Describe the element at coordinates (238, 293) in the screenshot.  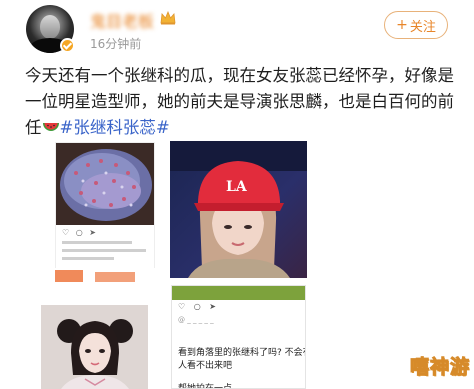
I see `screenshot-header-bar` at that location.